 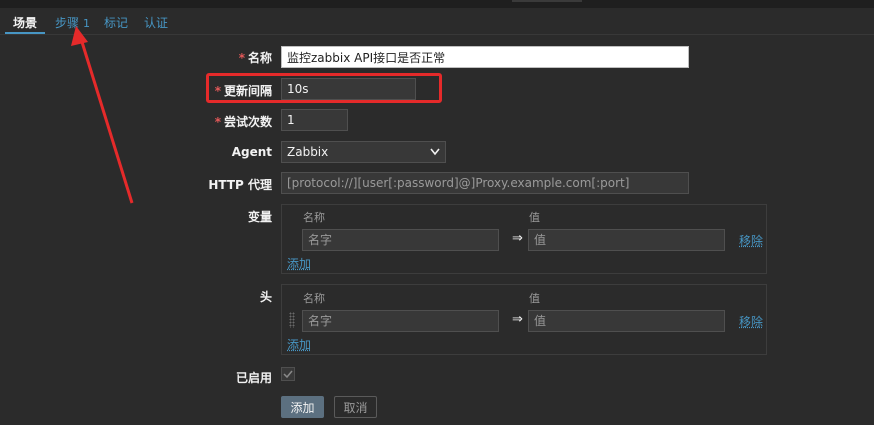 I want to click on http-proxy-label: HTTP 代理, so click(x=240, y=185).